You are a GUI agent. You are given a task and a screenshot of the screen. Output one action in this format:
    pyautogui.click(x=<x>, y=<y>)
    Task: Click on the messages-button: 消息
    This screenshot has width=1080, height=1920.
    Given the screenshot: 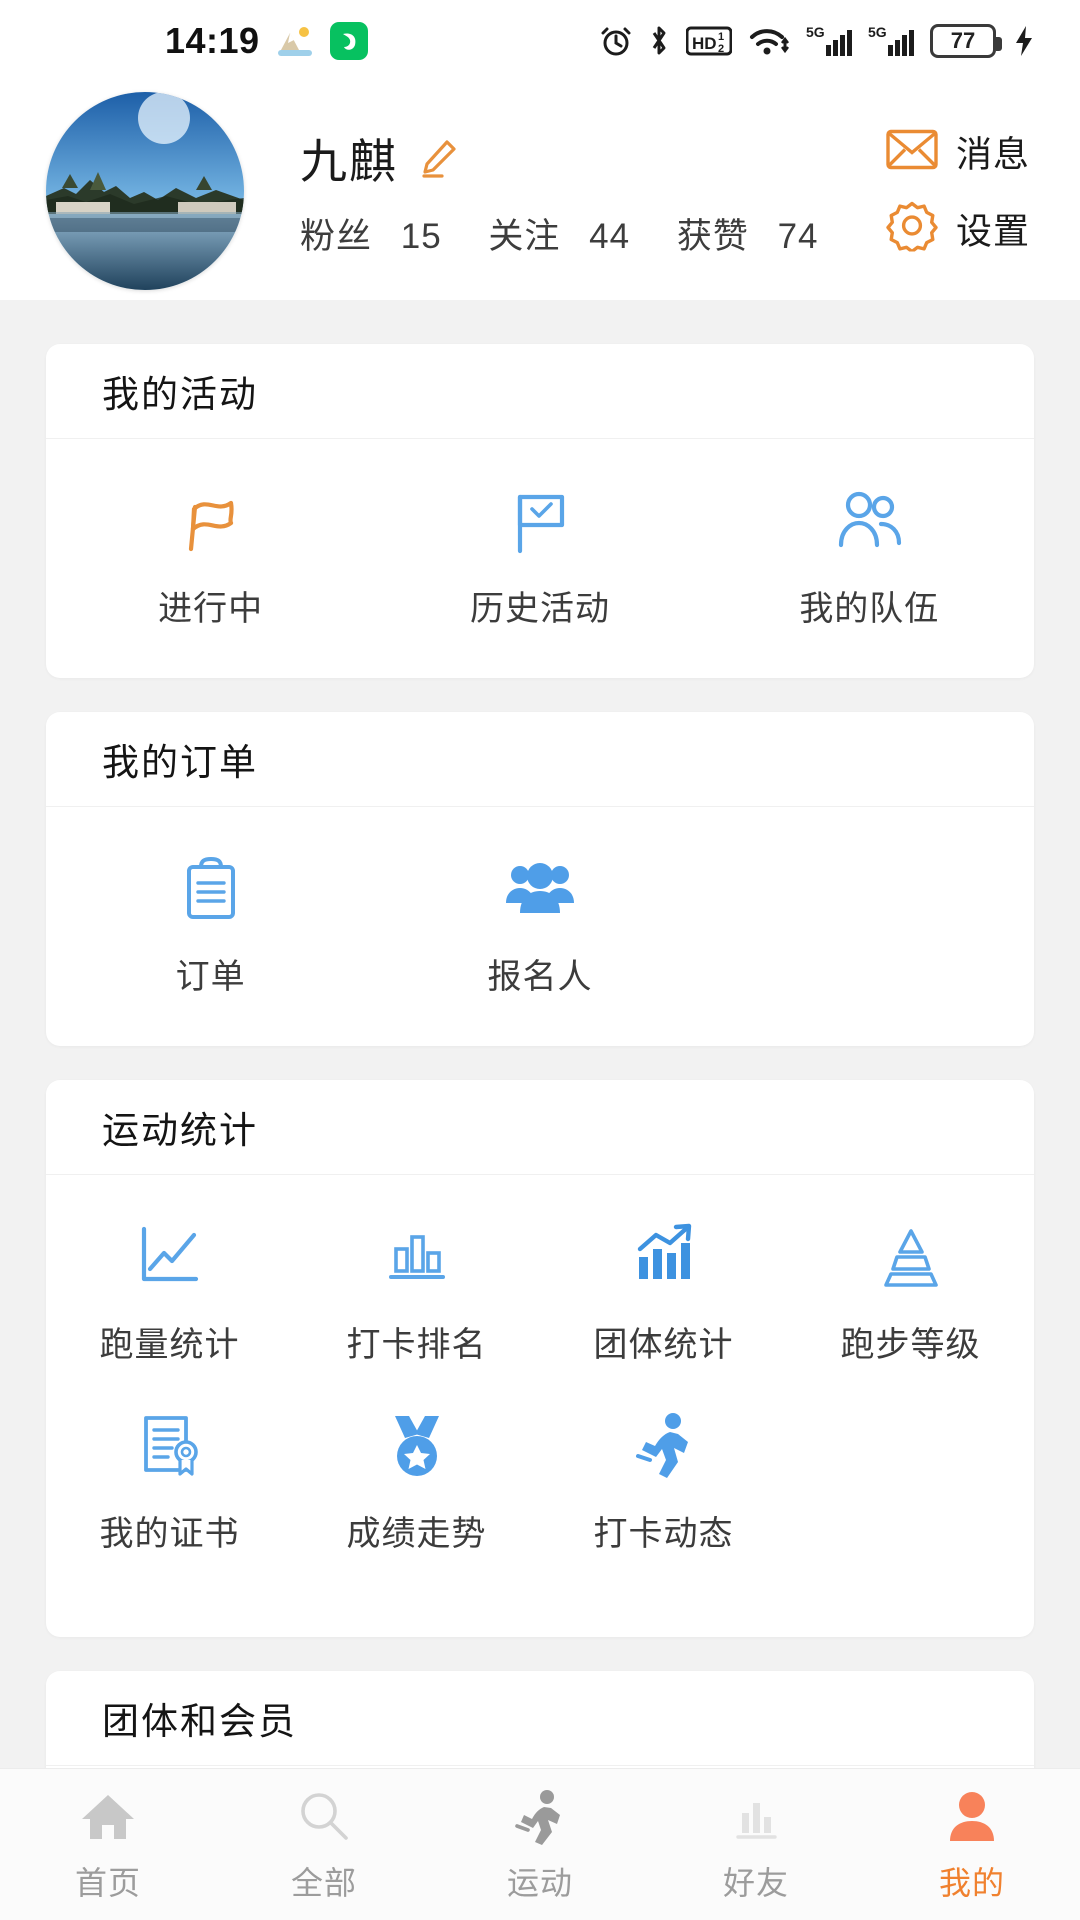 What is the action you would take?
    pyautogui.click(x=958, y=152)
    